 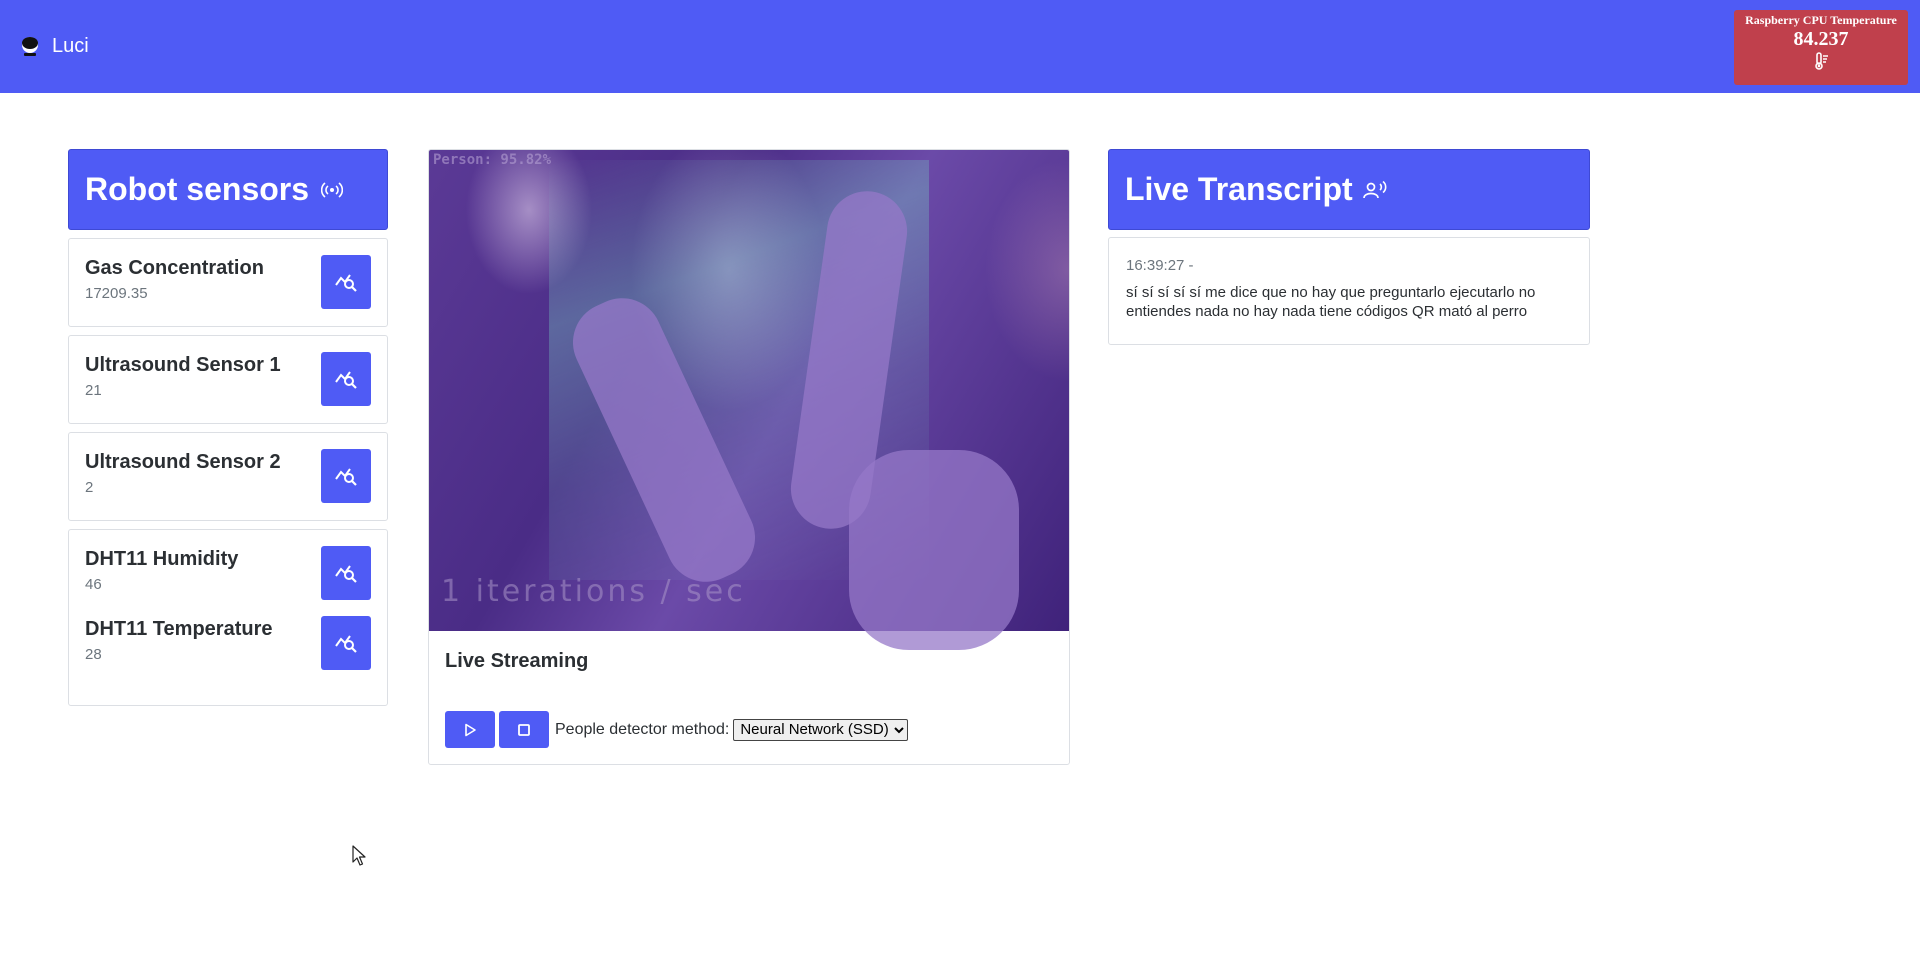 What do you see at coordinates (179, 629) in the screenshot?
I see `sensor-name: DHT11 Temperature` at bounding box center [179, 629].